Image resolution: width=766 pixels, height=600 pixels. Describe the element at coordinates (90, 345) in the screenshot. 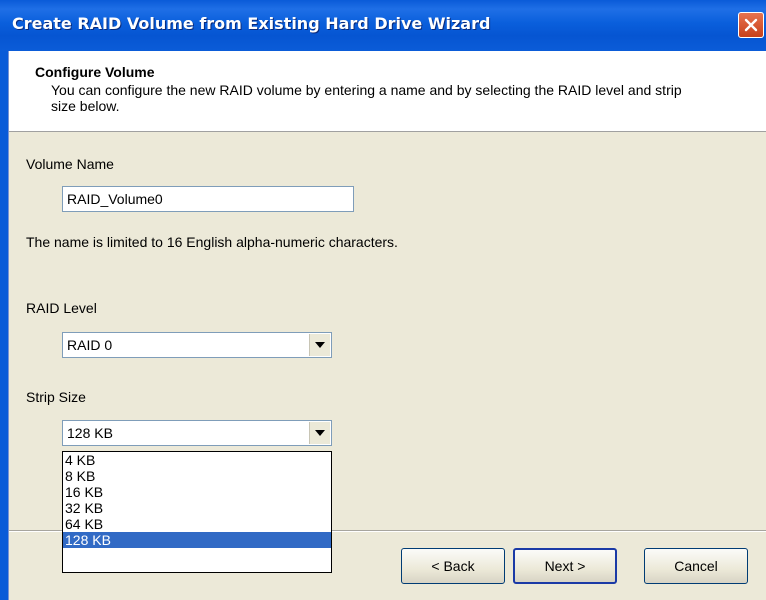

I see `raid-level-value: RAID 0` at that location.